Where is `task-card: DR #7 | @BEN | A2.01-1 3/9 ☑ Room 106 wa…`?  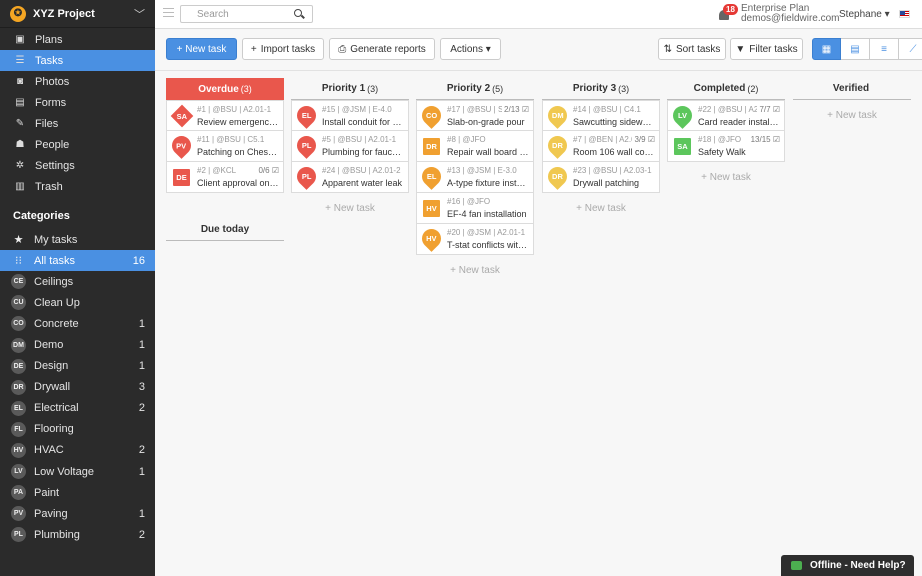
task-card: DR #7 | @BEN | A2.01-1 3/9 ☑ Room 106 wa… is located at coordinates (601, 146).